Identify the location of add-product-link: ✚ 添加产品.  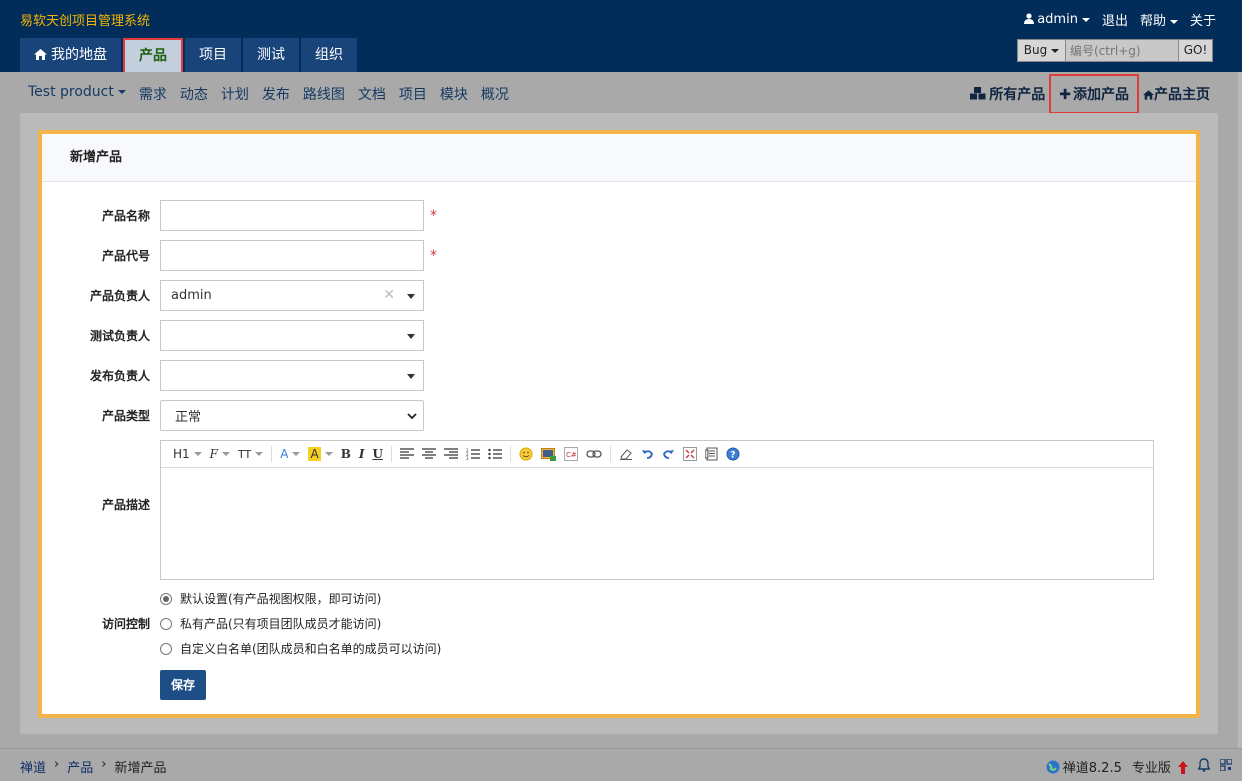
(1094, 94).